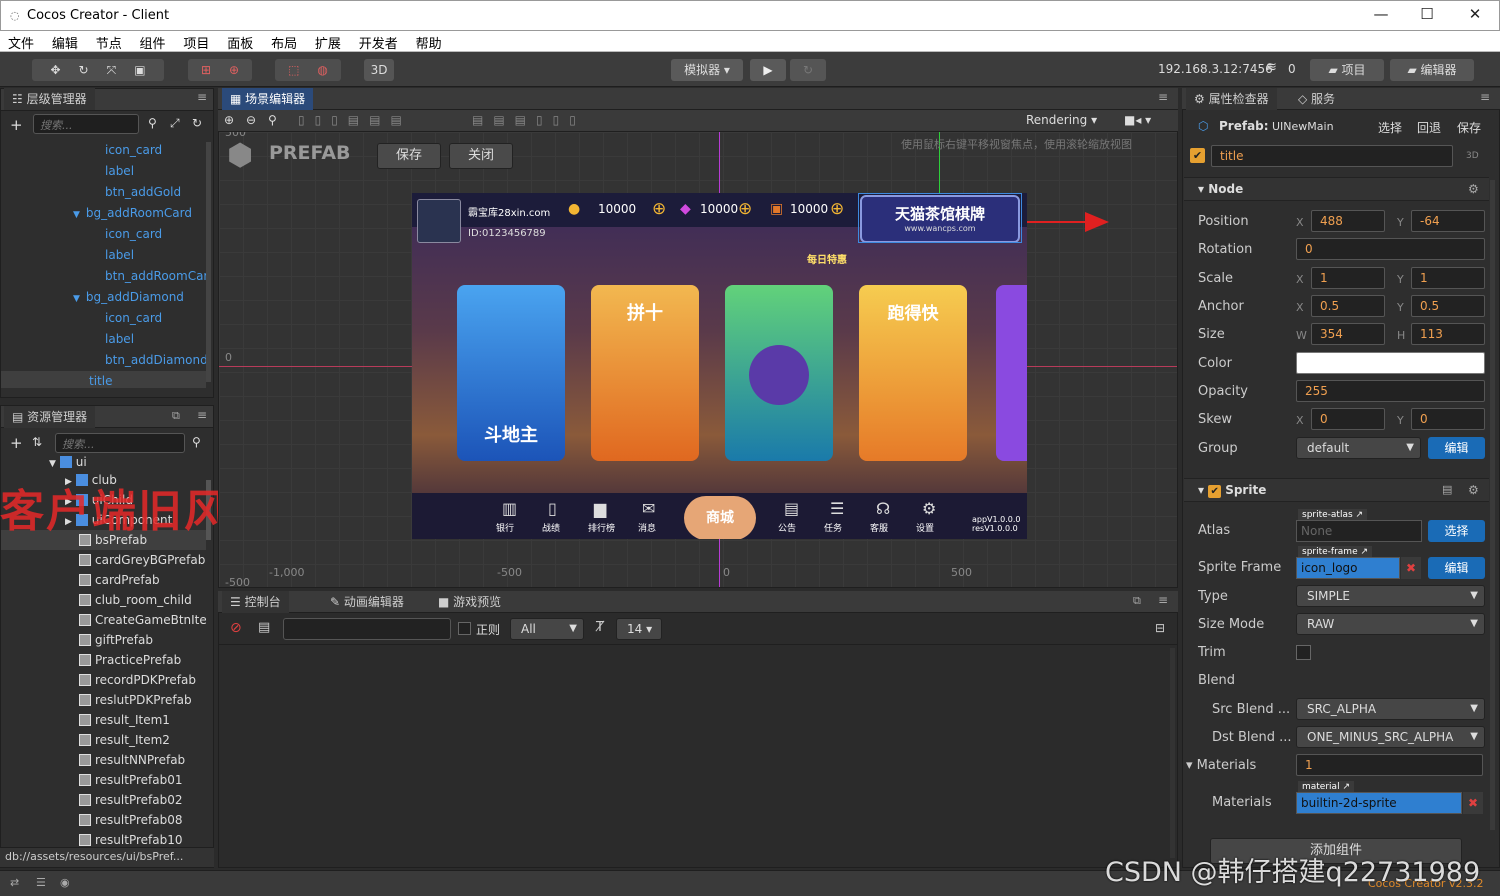 This screenshot has width=1500, height=896. What do you see at coordinates (264, 627) in the screenshot?
I see `log-file-icon: ▤` at bounding box center [264, 627].